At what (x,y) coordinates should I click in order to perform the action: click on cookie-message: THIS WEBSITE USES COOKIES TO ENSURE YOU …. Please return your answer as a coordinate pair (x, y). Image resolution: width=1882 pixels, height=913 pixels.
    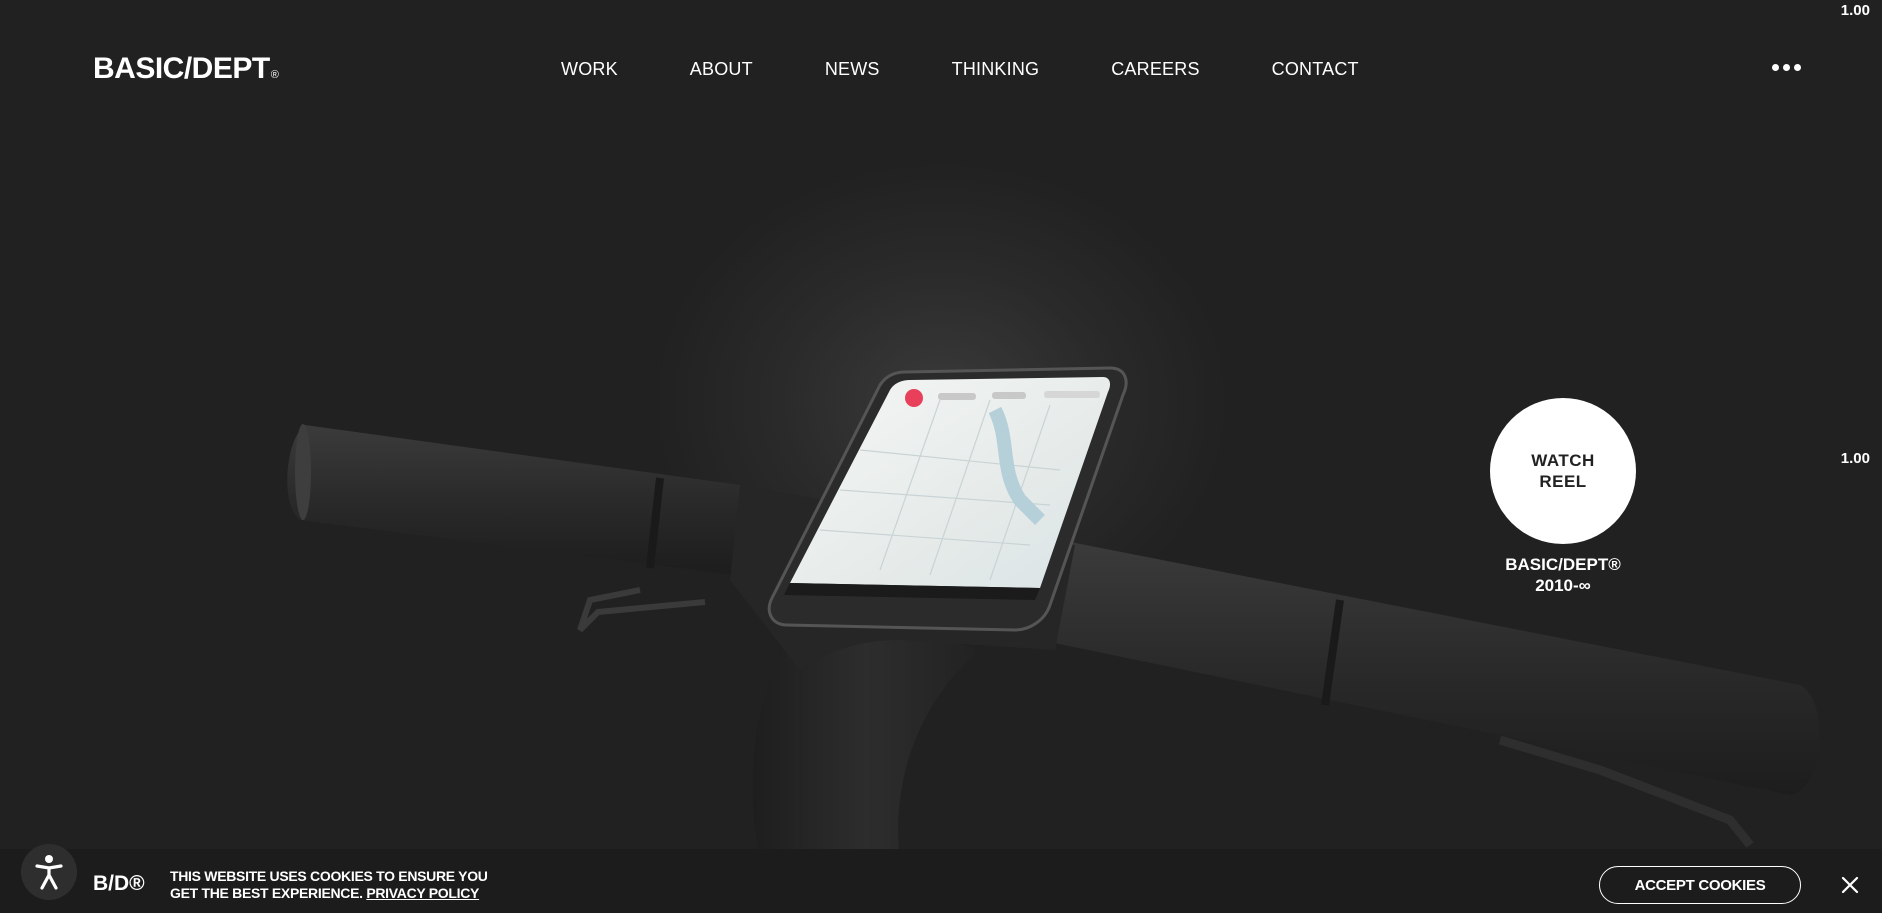
    Looking at the image, I should click on (329, 885).